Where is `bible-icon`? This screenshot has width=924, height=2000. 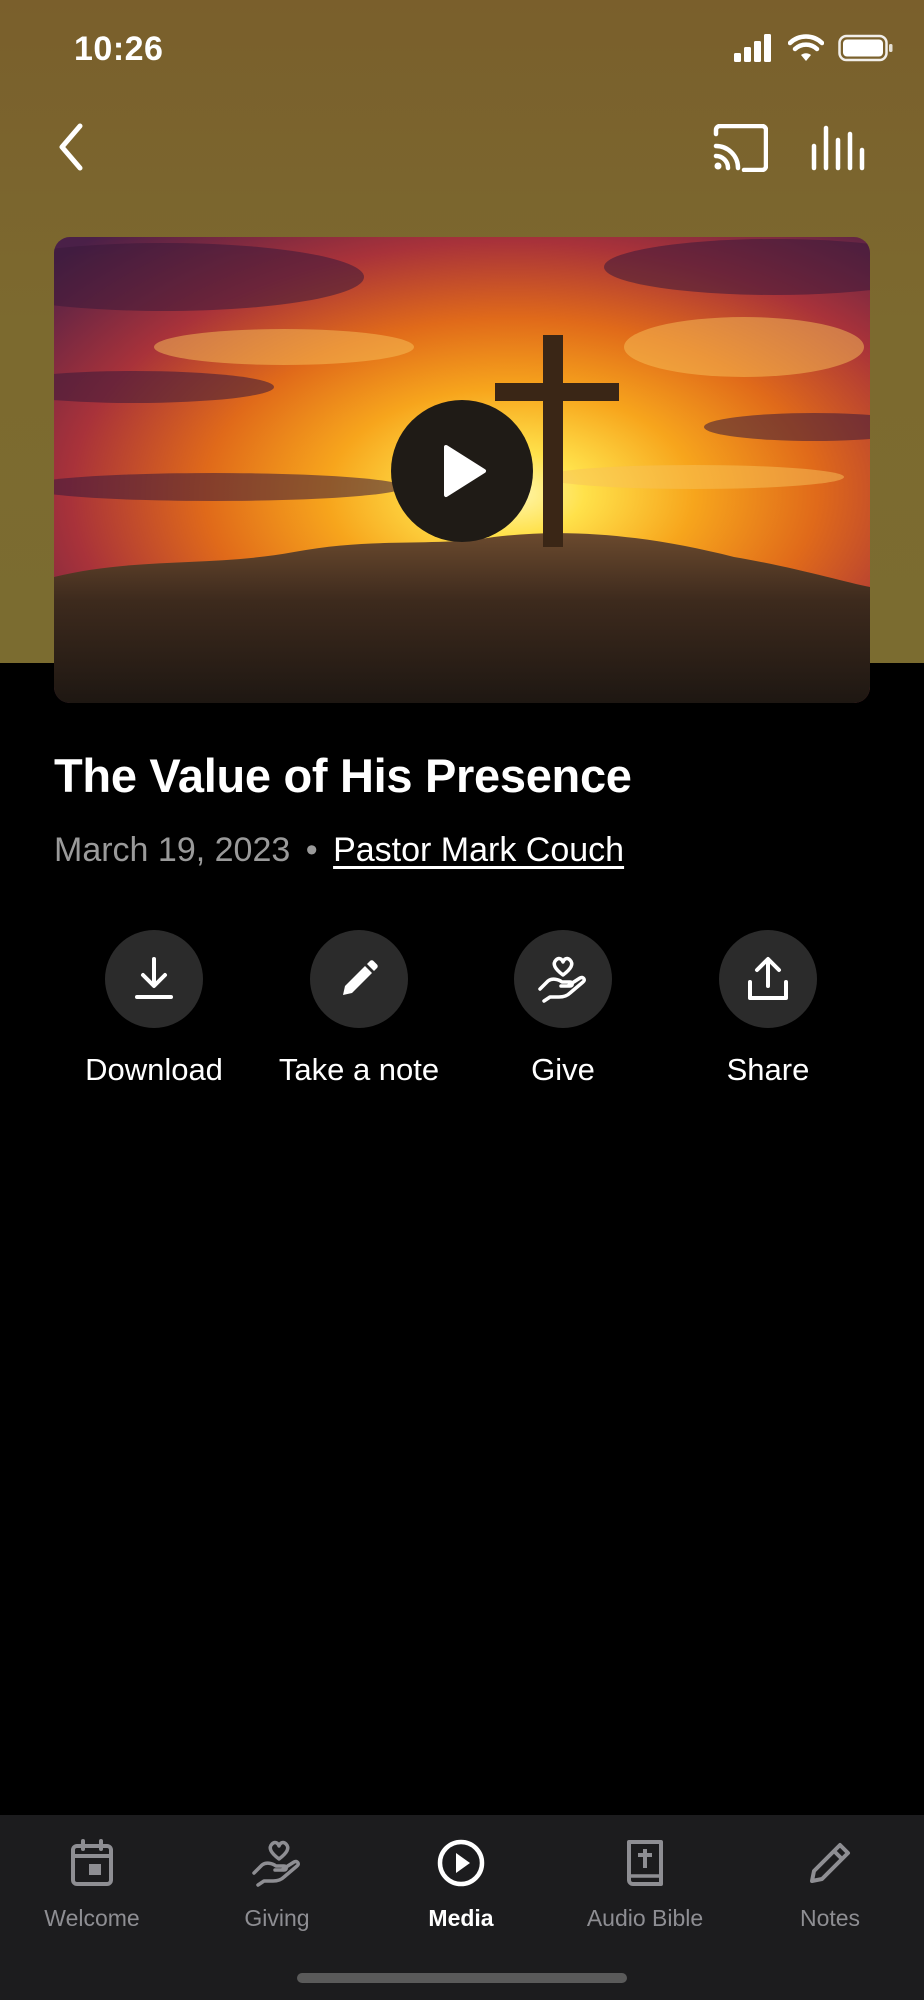
bible-icon is located at coordinates (645, 1863).